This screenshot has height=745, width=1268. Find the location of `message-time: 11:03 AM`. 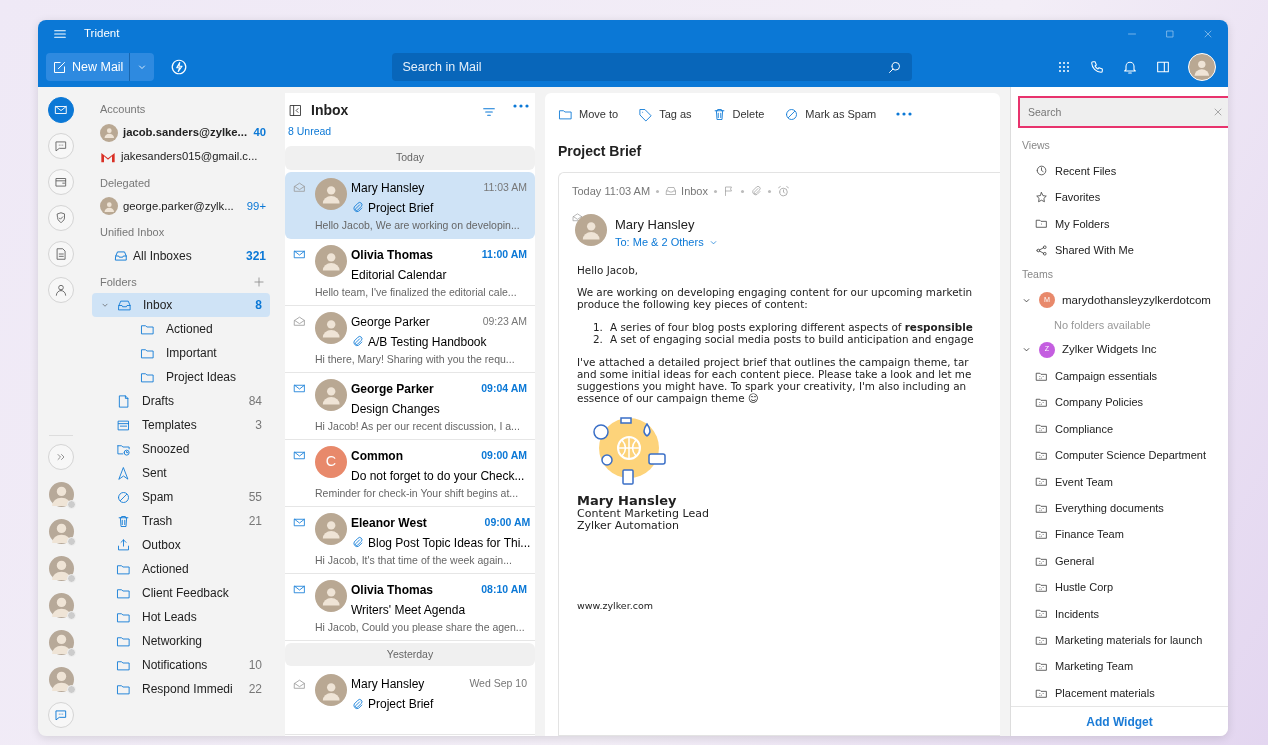

message-time: 11:03 AM is located at coordinates (505, 187).